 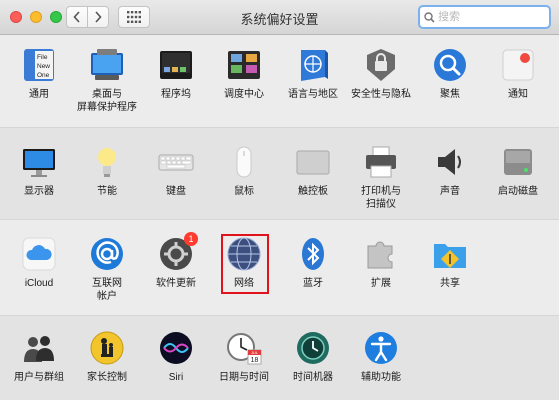 I want to click on pref-keyboard: 键盘, so click(x=176, y=174).